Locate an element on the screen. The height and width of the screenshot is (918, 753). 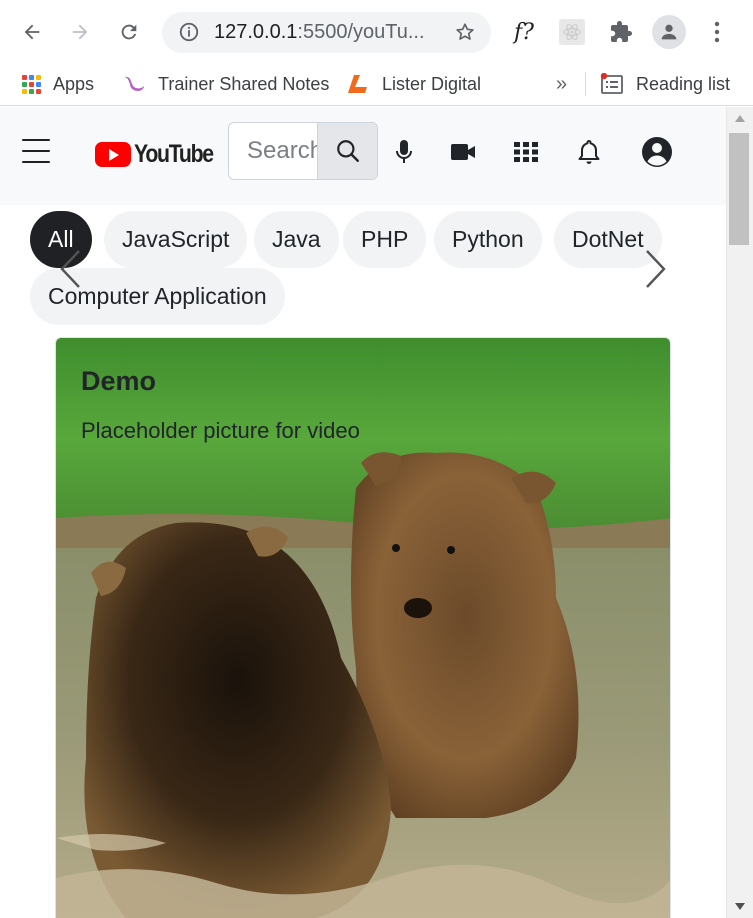
microphone-icon is located at coordinates (404, 152).